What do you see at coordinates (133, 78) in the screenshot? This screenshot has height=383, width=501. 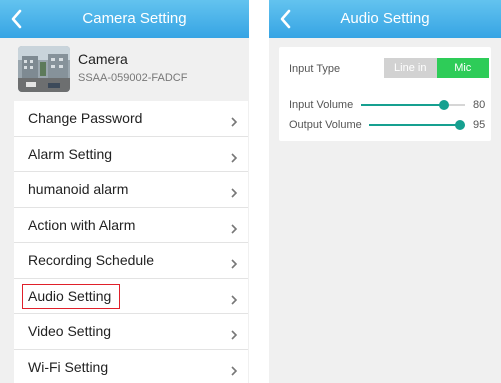 I see `camera-id: SSAA-059002-FADCF` at bounding box center [133, 78].